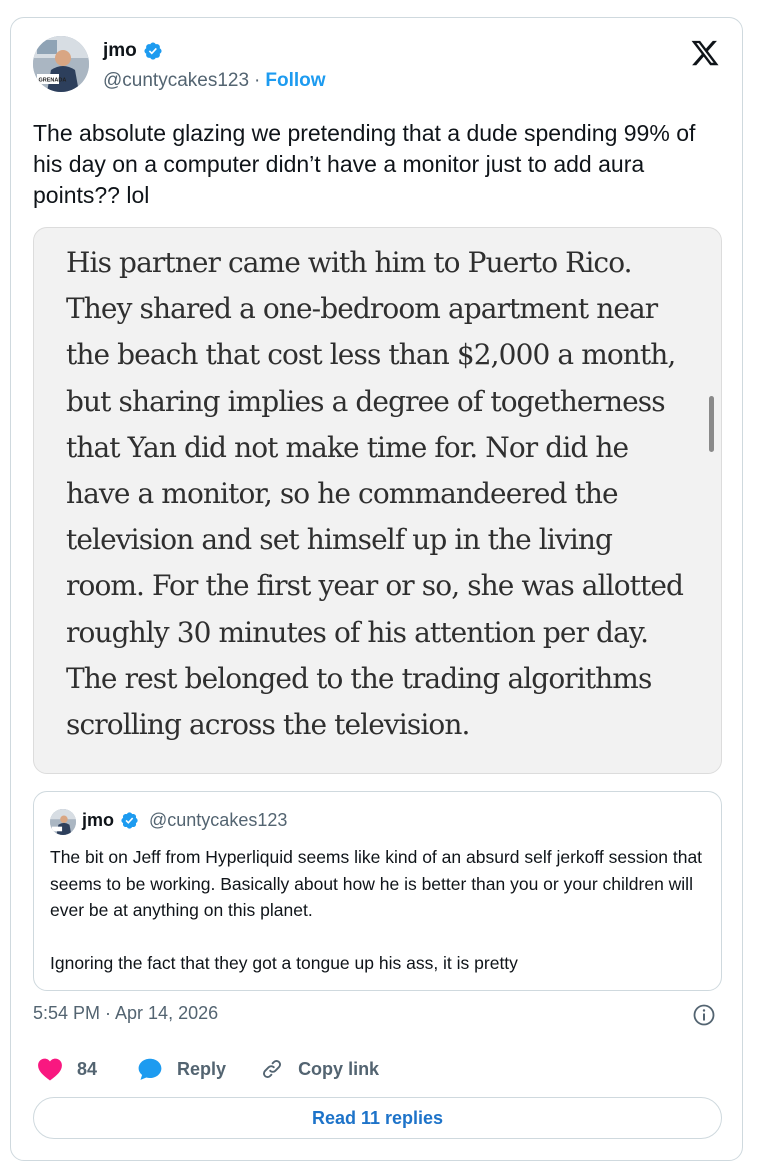 The image size is (758, 1176). I want to click on tweet-timestamp: 5:54 PM · Apr 14, 2026, so click(125, 1013).